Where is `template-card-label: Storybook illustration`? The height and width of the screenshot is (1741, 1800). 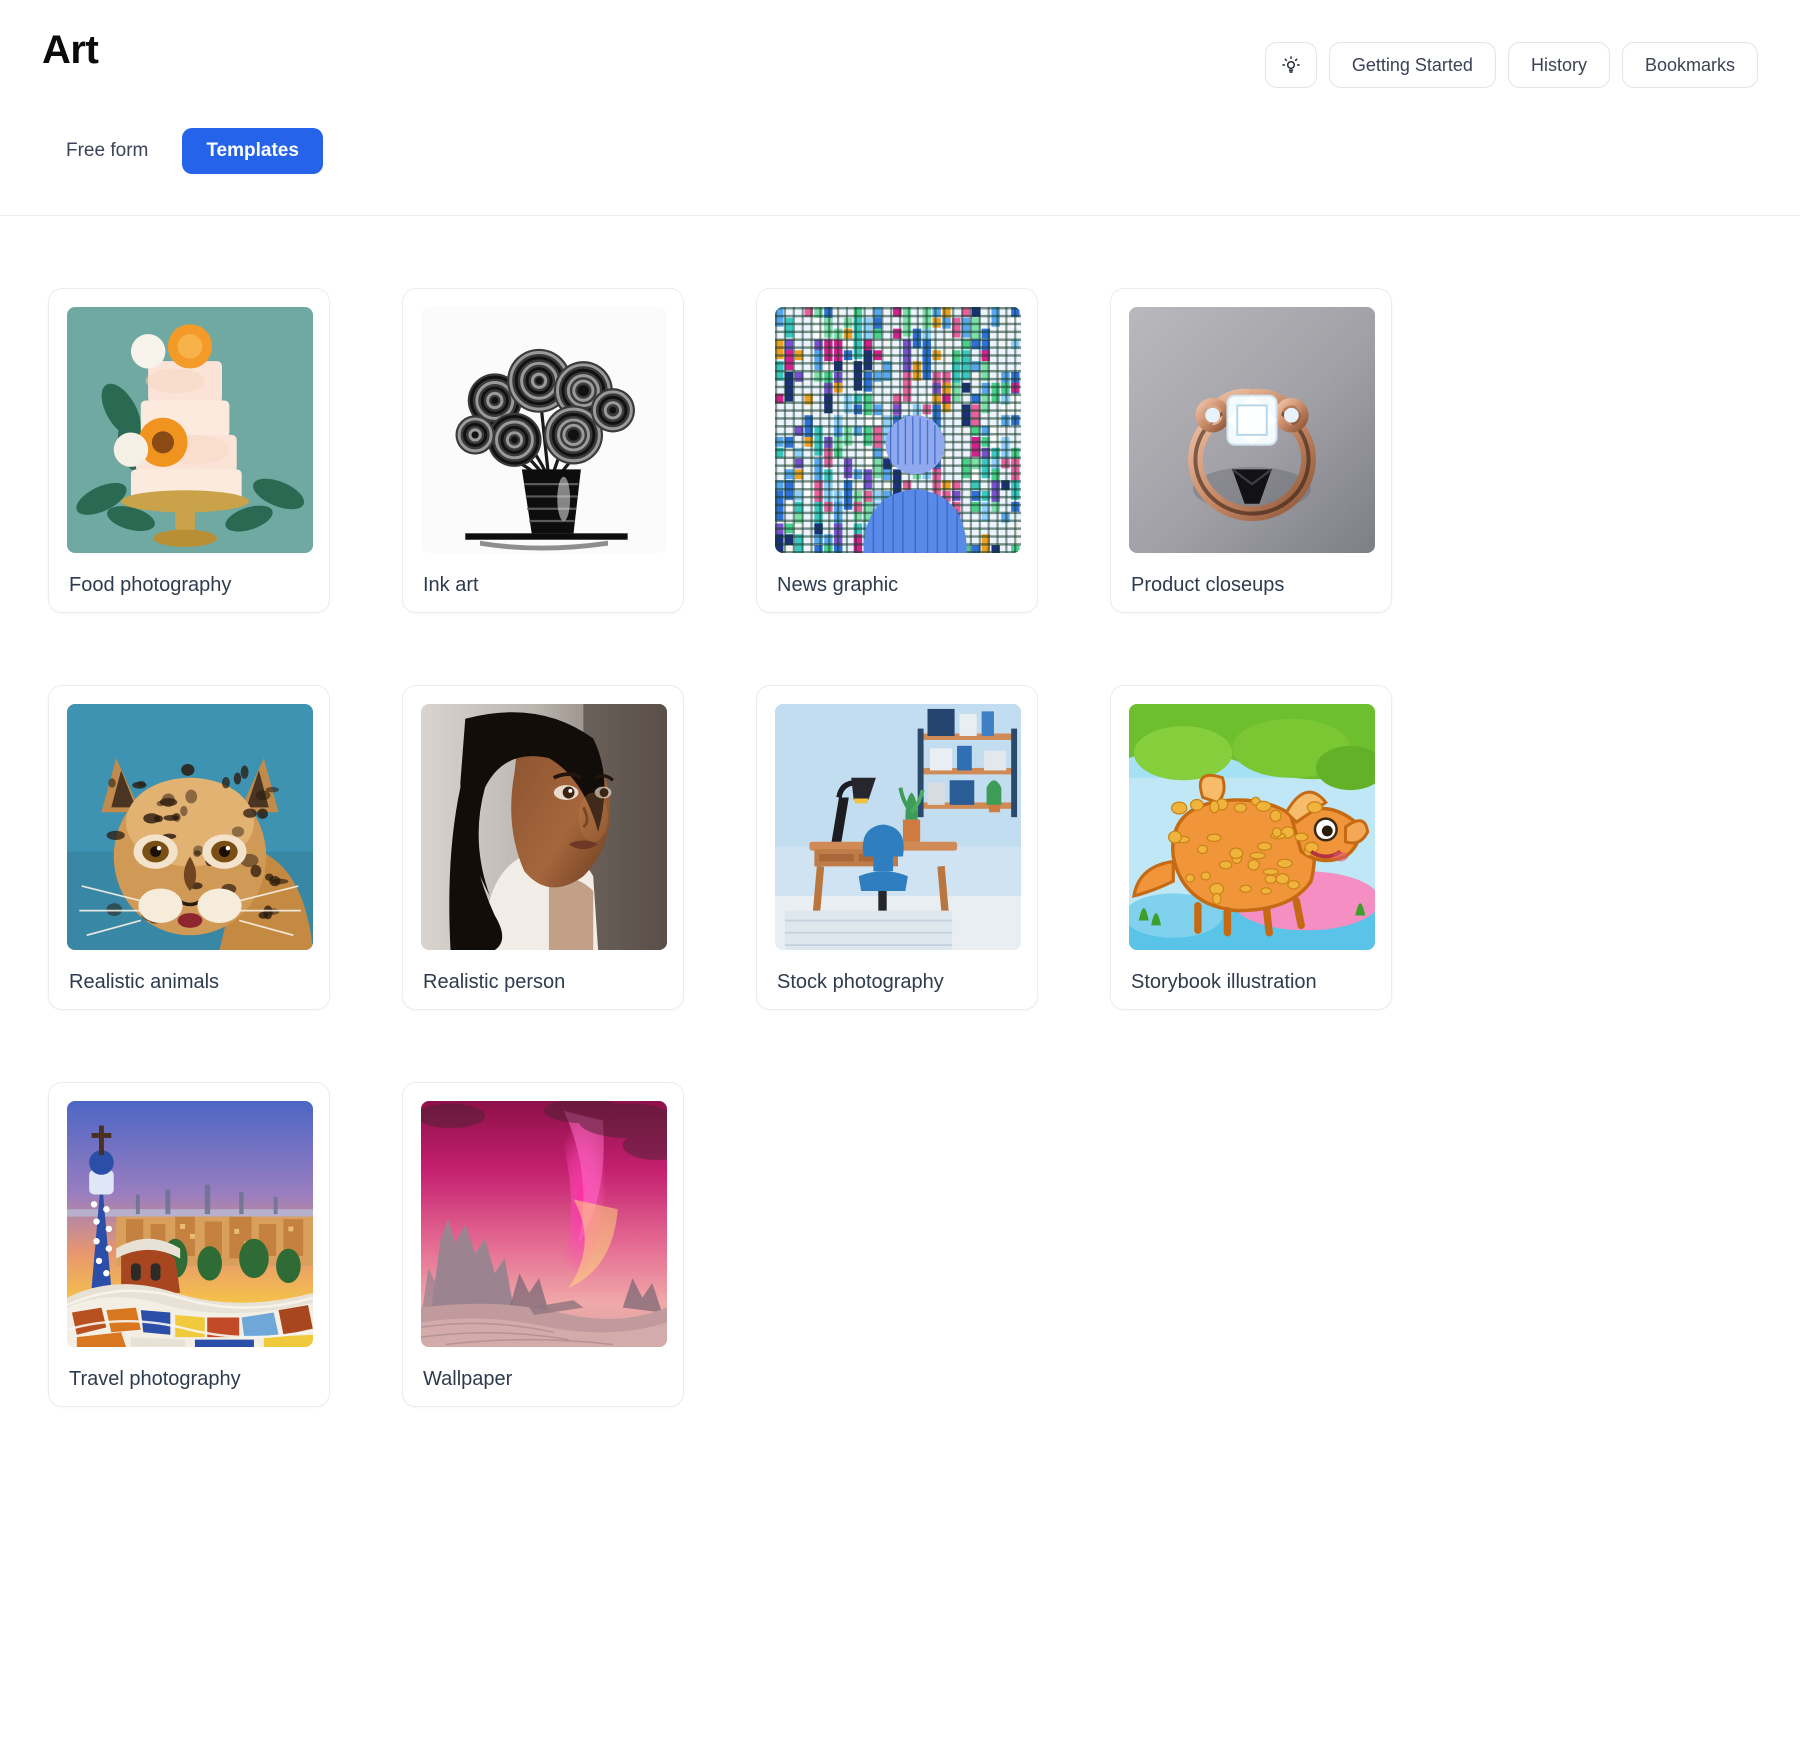
template-card-label: Storybook illustration is located at coordinates (1224, 982).